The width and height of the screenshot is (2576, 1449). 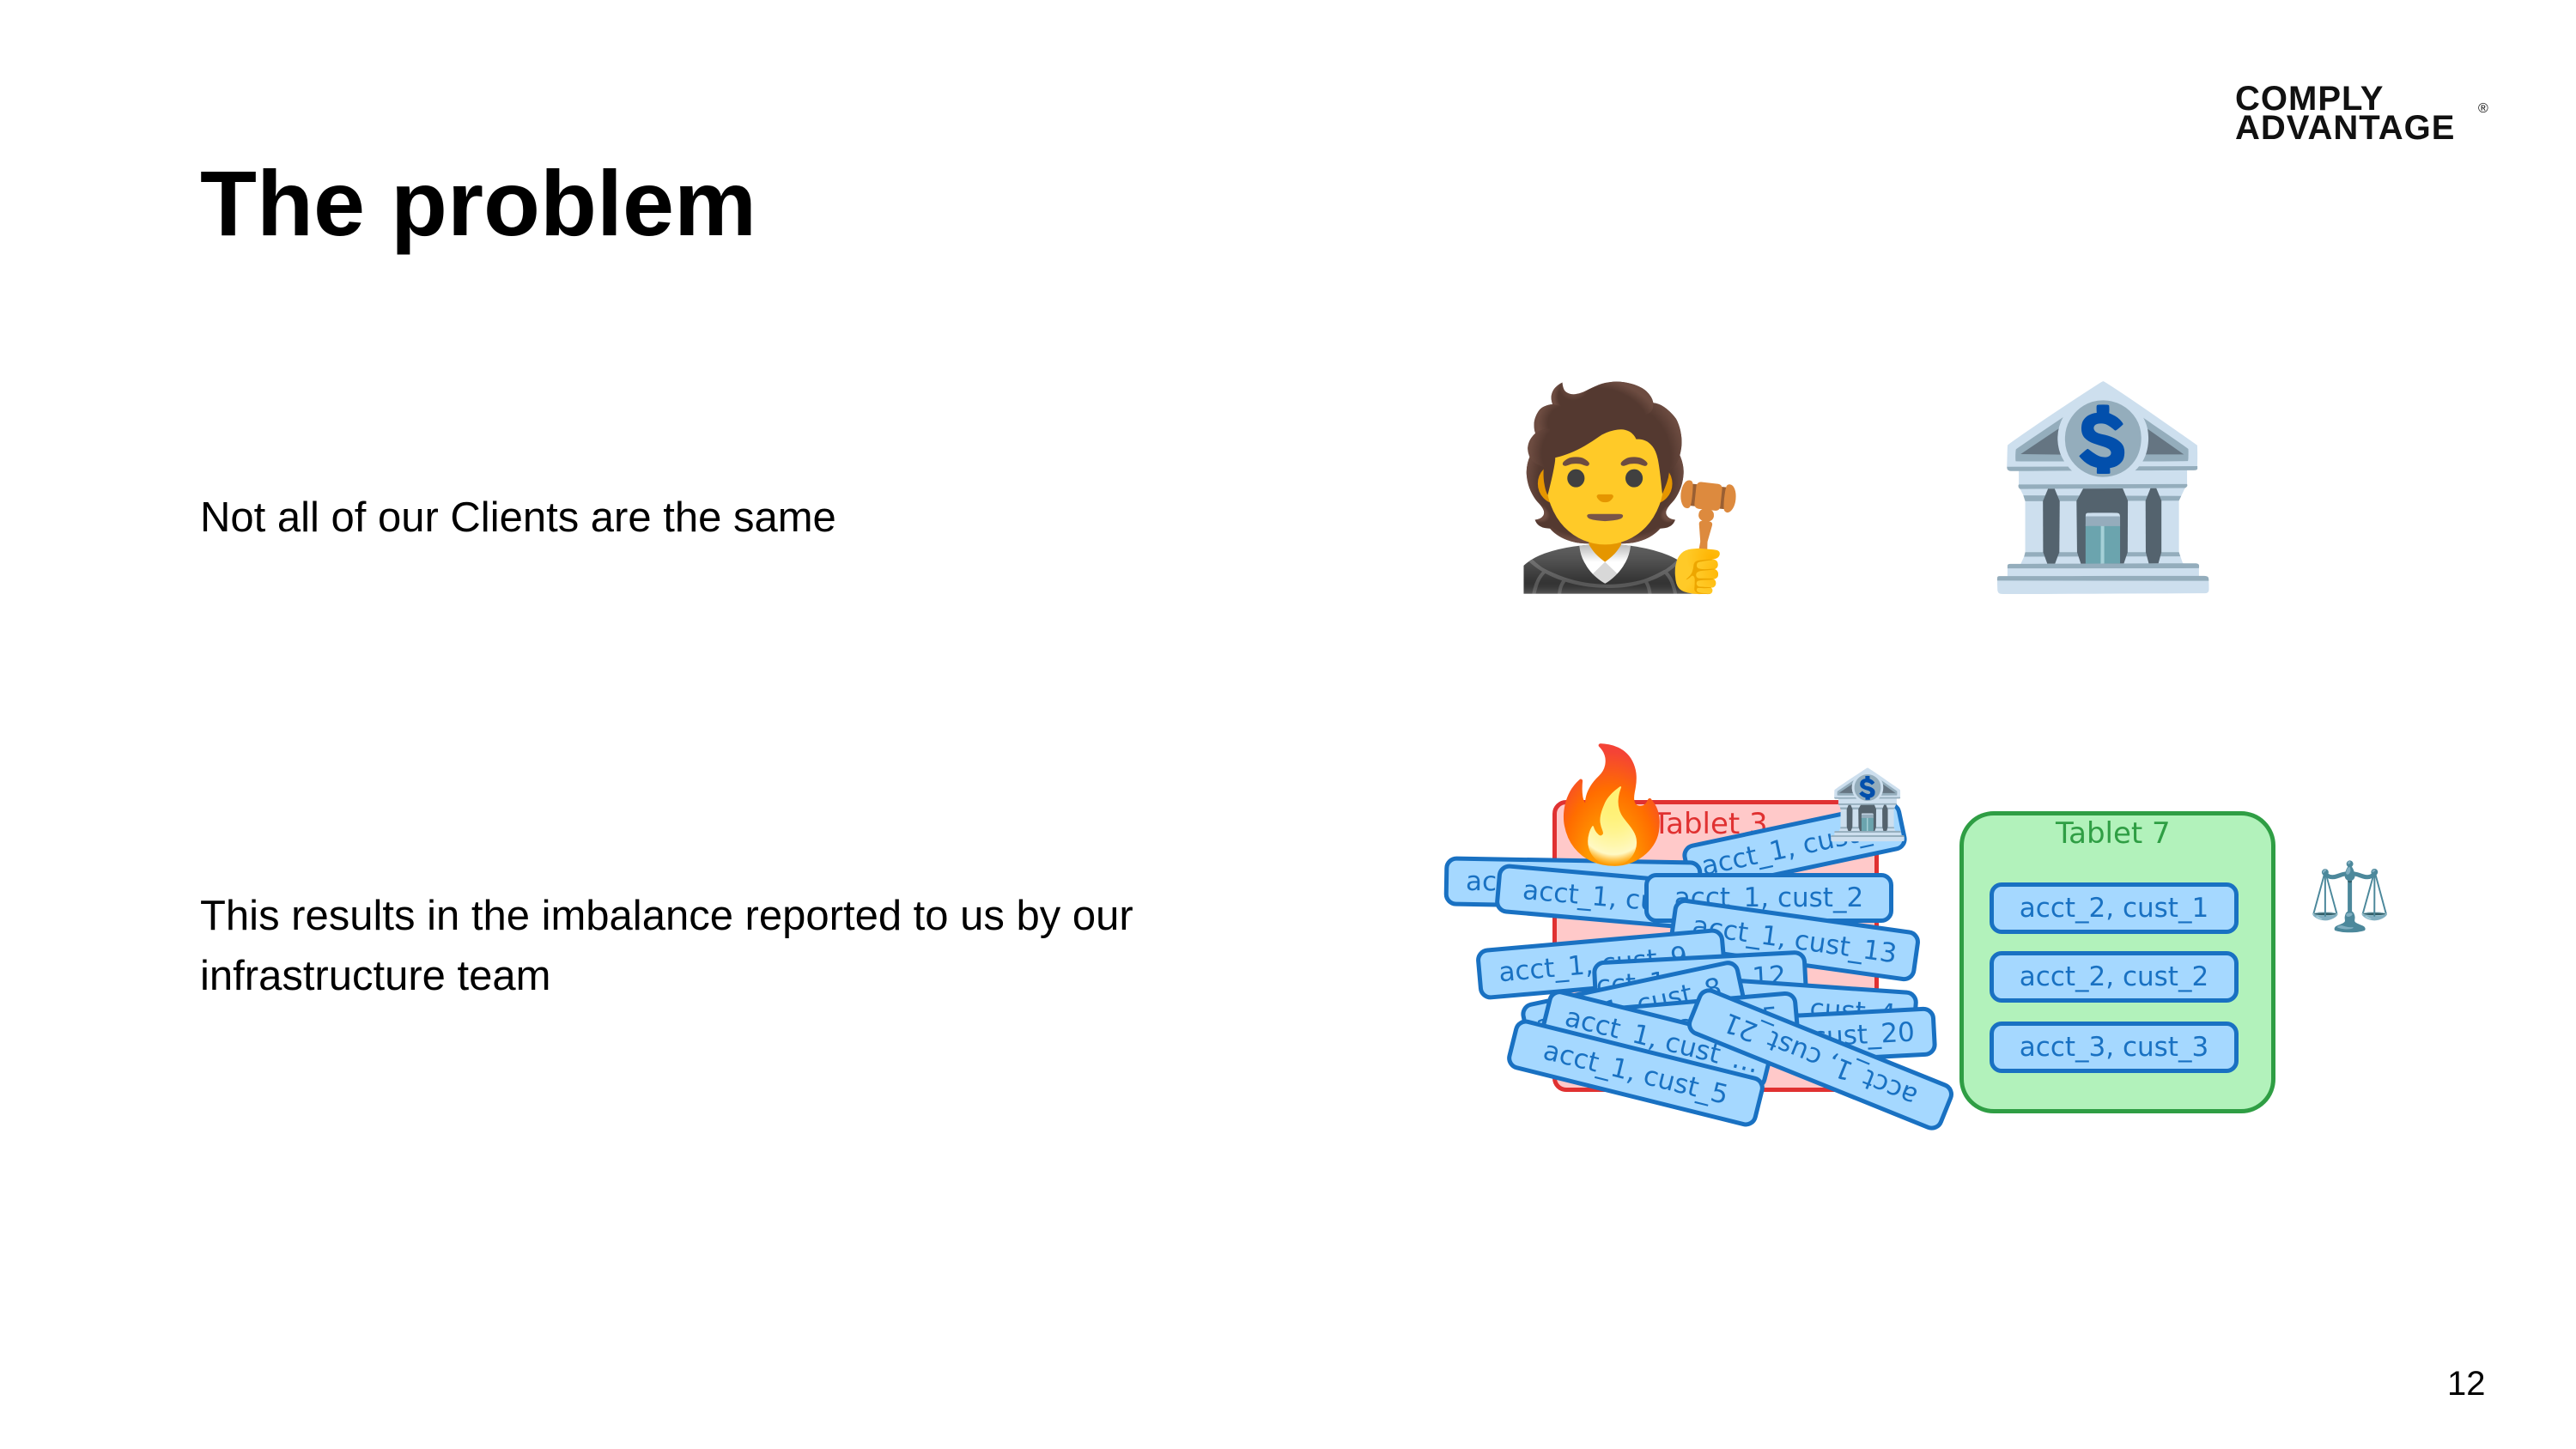 What do you see at coordinates (518, 517) in the screenshot?
I see `bullet-text-1: Not all of our Clients are the same` at bounding box center [518, 517].